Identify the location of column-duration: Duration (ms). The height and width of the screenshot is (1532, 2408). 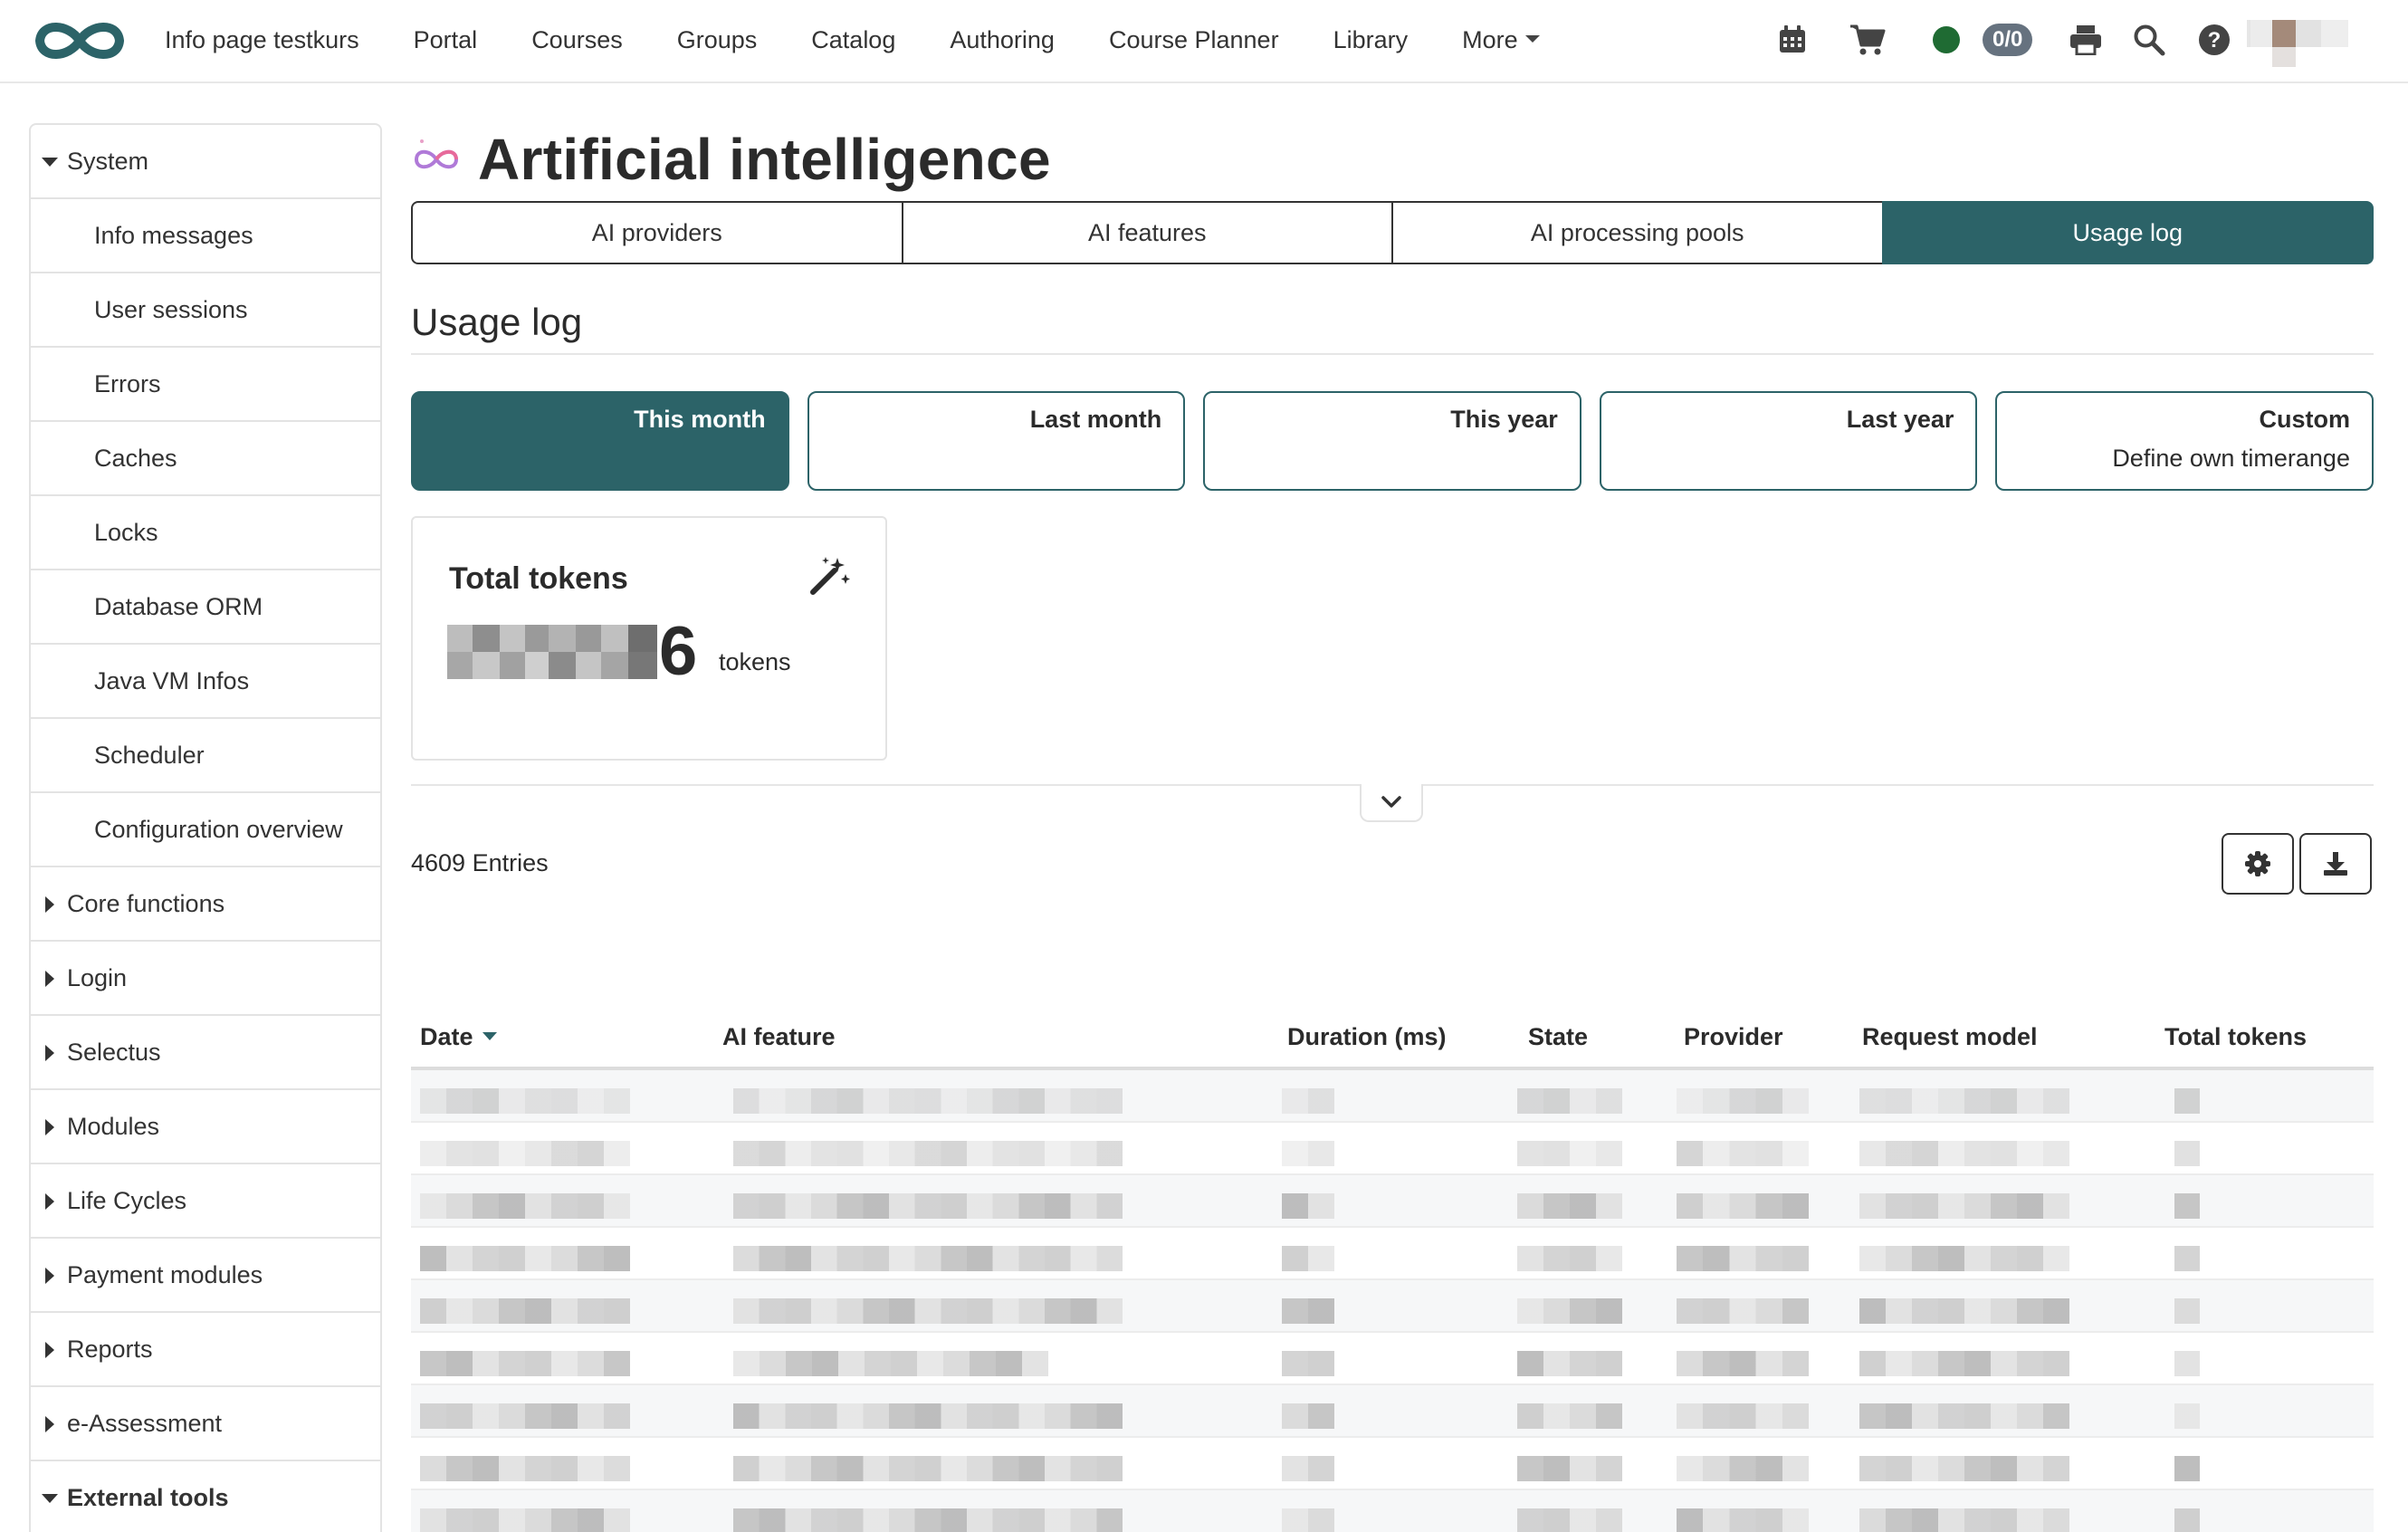
(1367, 1037).